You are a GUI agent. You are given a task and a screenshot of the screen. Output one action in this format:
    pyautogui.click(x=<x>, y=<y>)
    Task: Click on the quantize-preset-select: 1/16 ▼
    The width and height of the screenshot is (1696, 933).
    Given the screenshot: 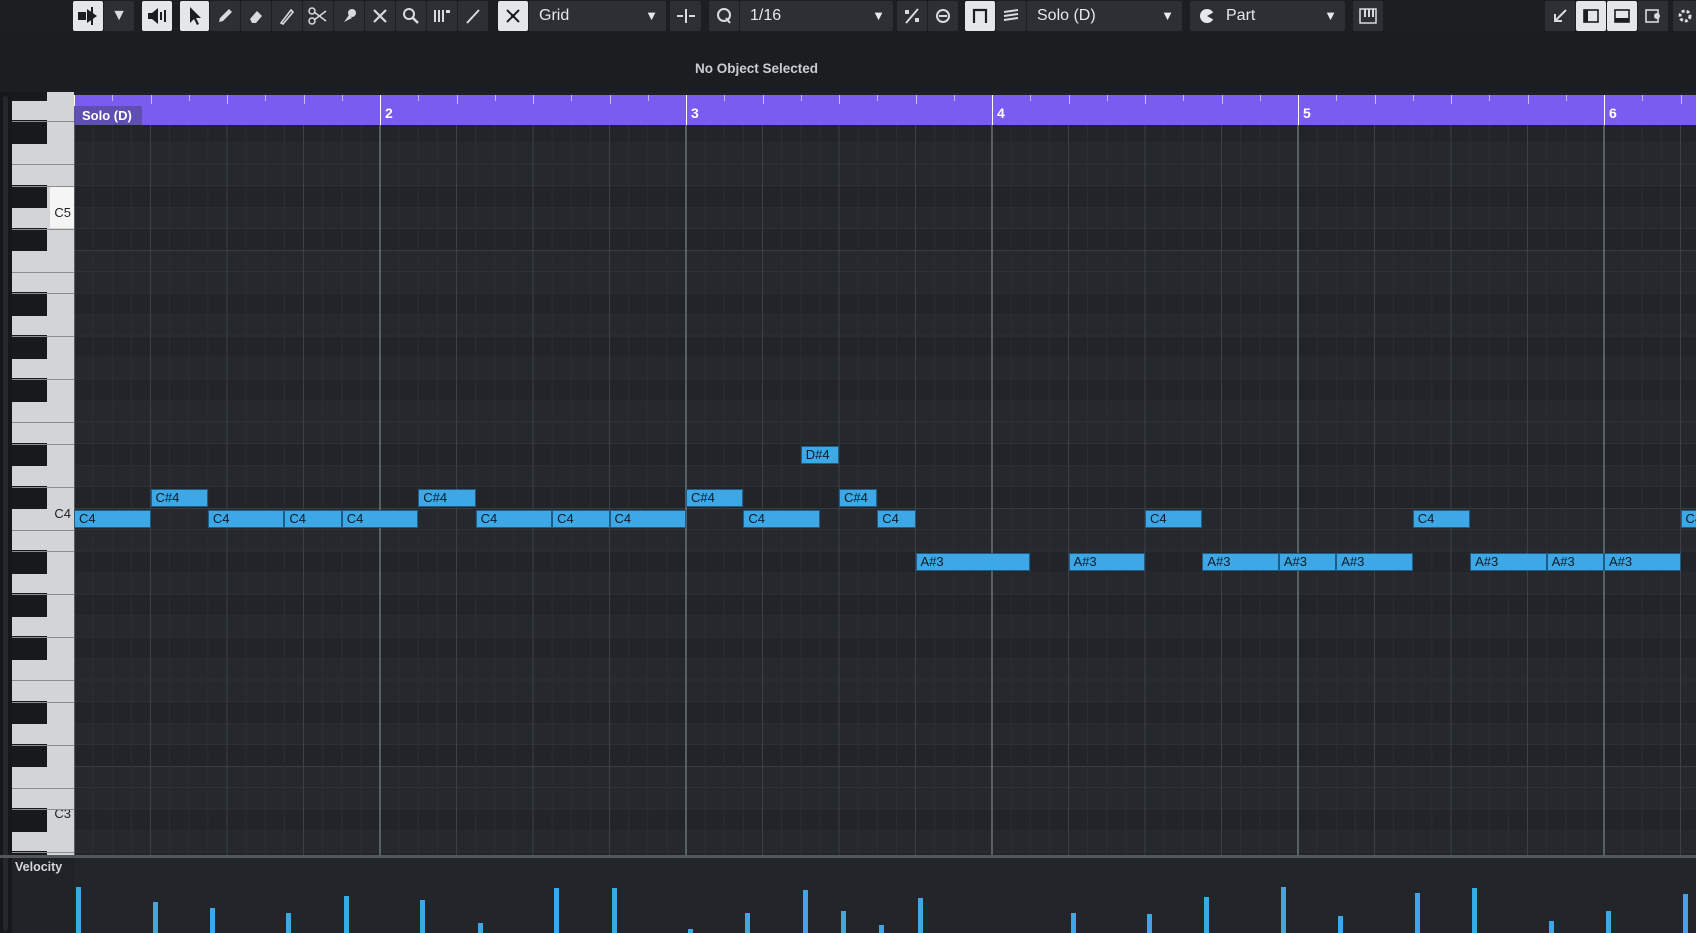 What is the action you would take?
    pyautogui.click(x=816, y=16)
    